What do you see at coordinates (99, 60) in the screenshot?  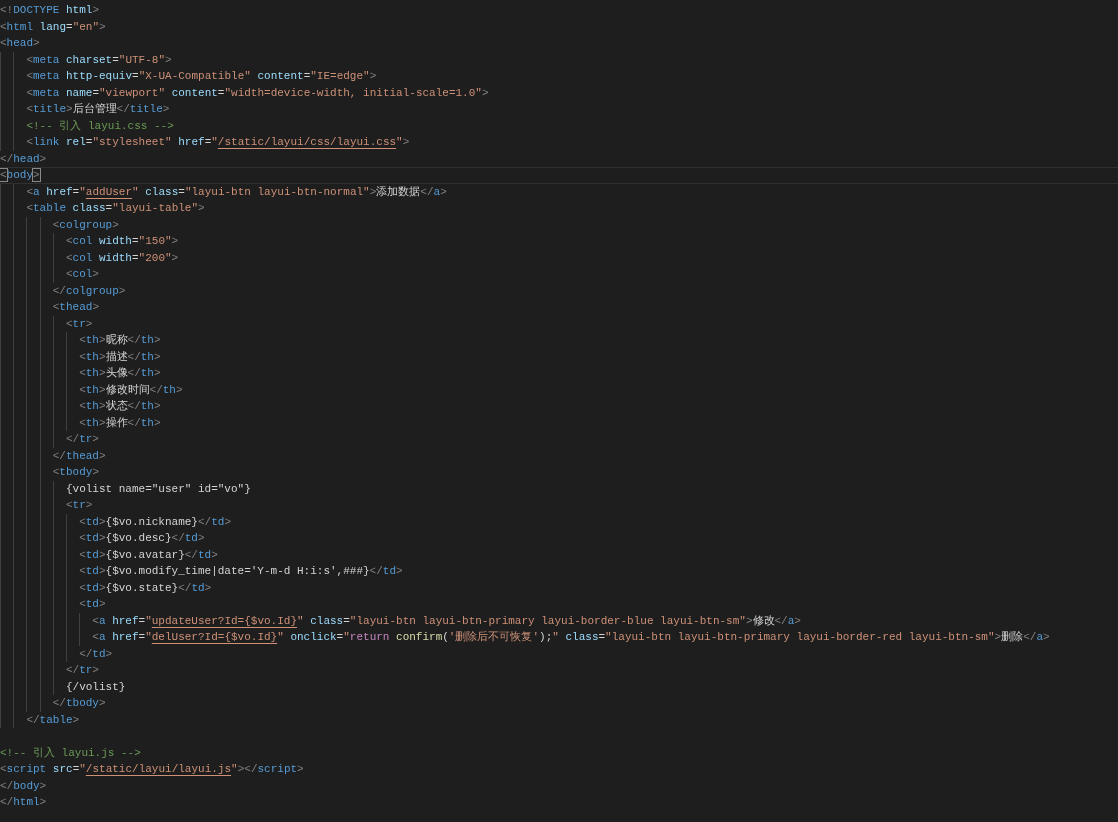 I see `code-line: <meta charset="UTF-8">` at bounding box center [99, 60].